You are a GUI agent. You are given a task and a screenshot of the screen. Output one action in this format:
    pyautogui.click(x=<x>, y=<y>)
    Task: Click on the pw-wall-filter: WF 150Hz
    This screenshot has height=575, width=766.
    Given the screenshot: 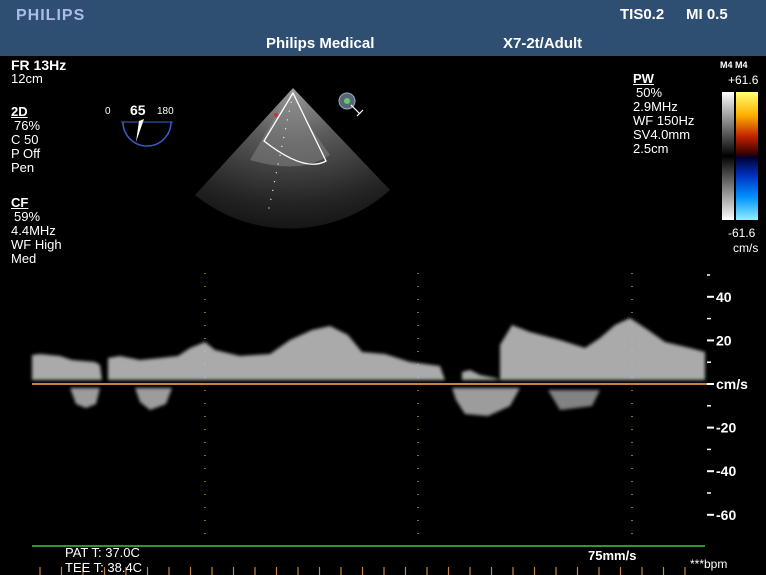 What is the action you would take?
    pyautogui.click(x=664, y=120)
    